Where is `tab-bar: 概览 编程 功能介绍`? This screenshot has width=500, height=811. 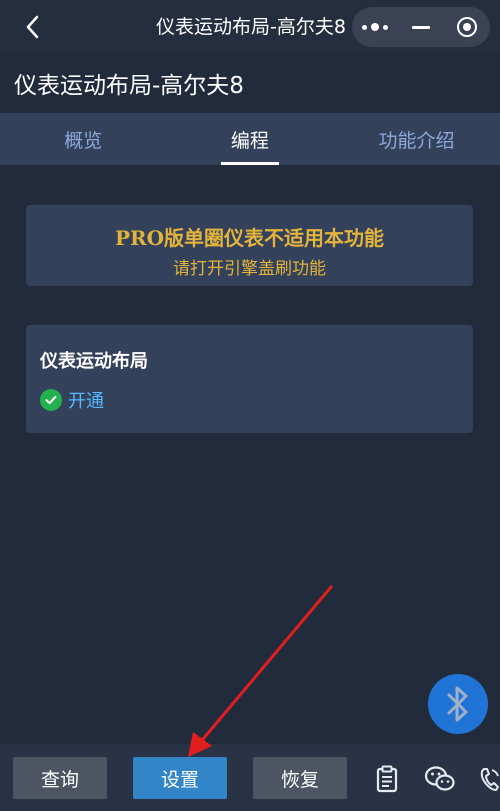
tab-bar: 概览 编程 功能介绍 is located at coordinates (250, 139).